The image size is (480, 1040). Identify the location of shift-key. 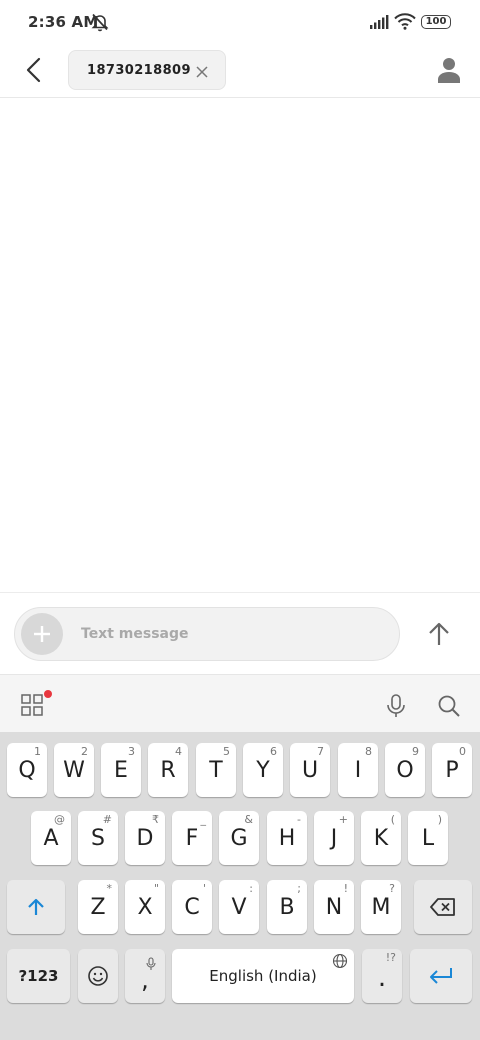
(36, 907).